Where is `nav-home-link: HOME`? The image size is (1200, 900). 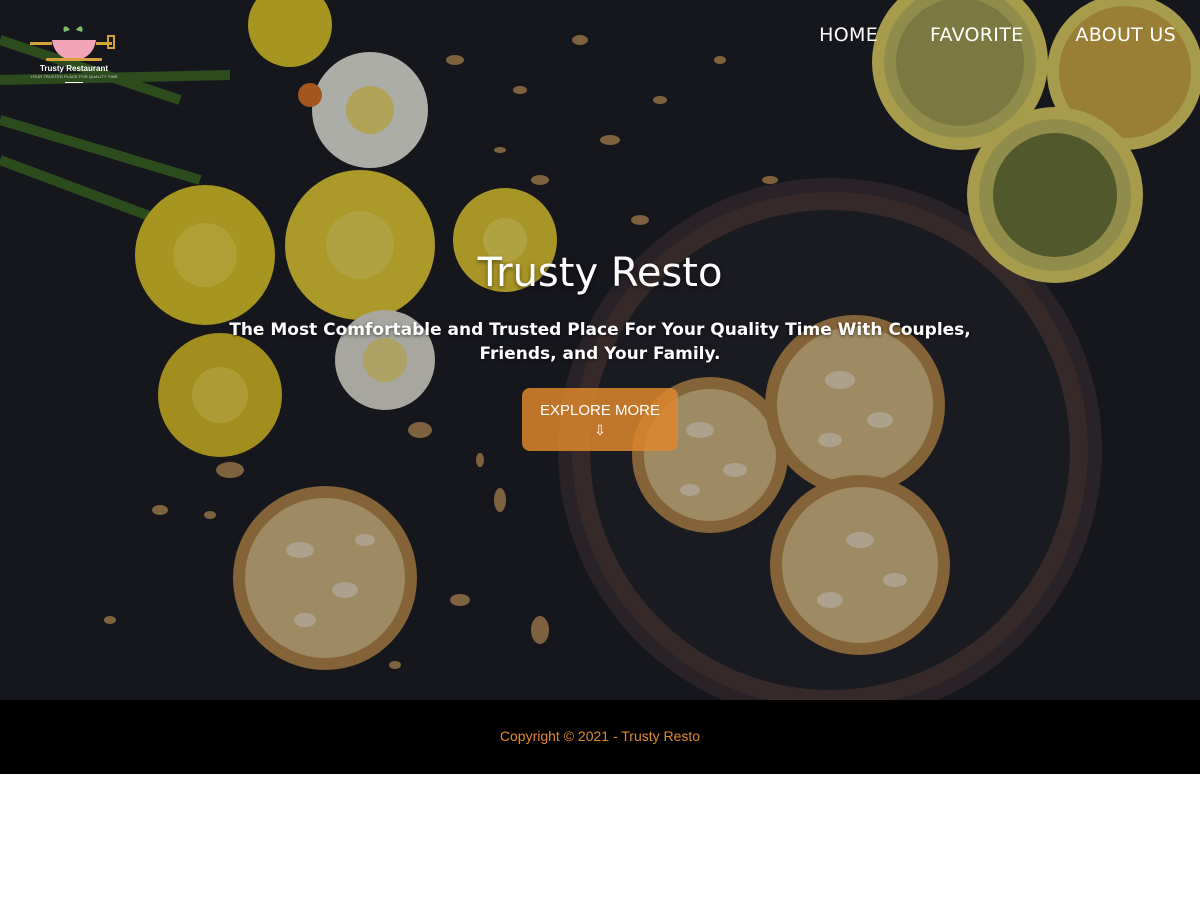 nav-home-link: HOME is located at coordinates (848, 35).